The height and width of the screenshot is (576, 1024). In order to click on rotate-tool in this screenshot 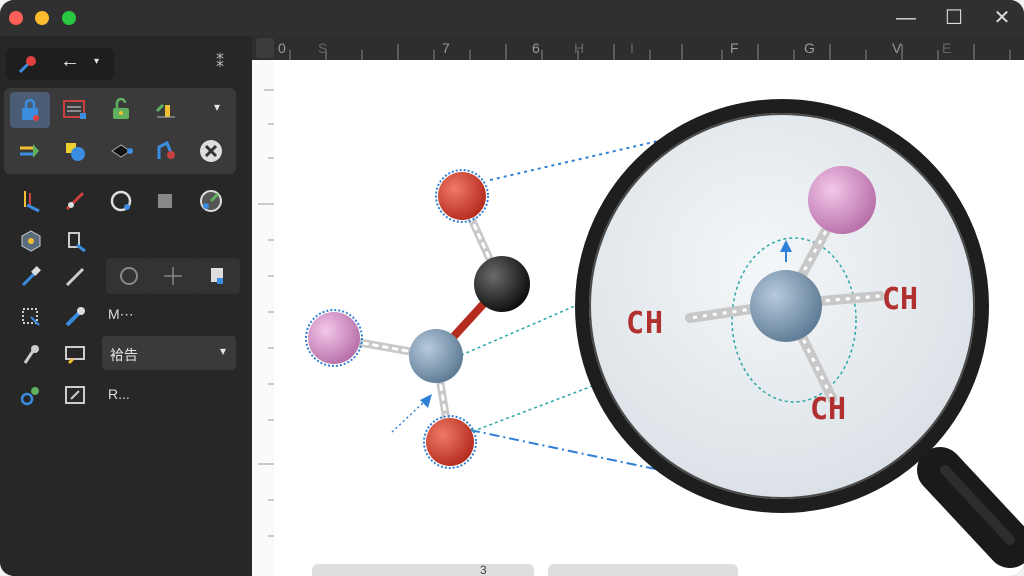, I will do `click(211, 151)`.